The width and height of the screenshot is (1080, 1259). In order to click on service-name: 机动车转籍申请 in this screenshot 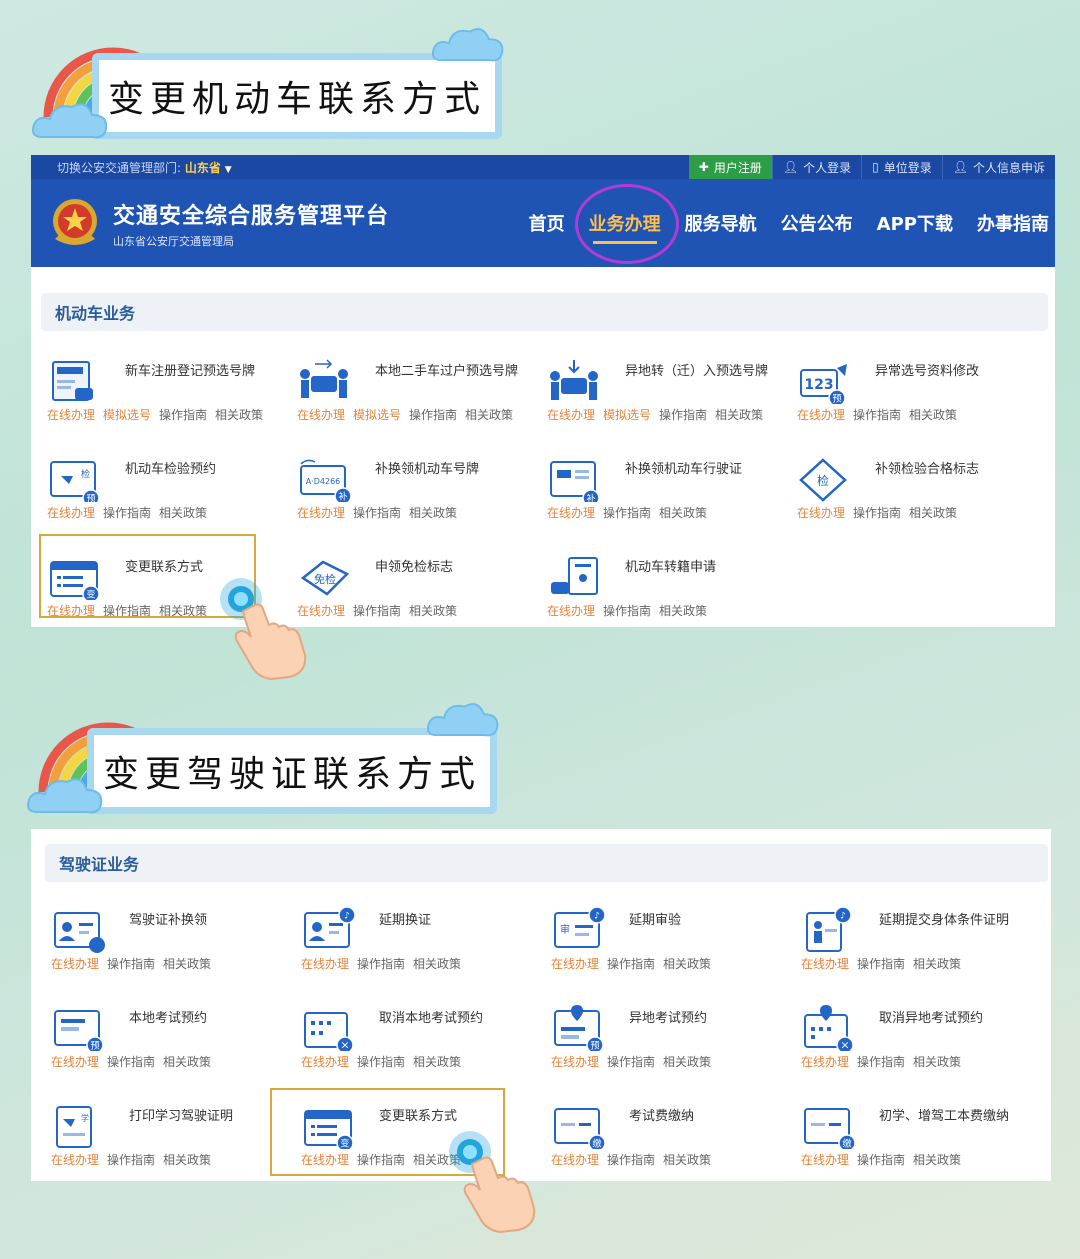, I will do `click(700, 567)`.